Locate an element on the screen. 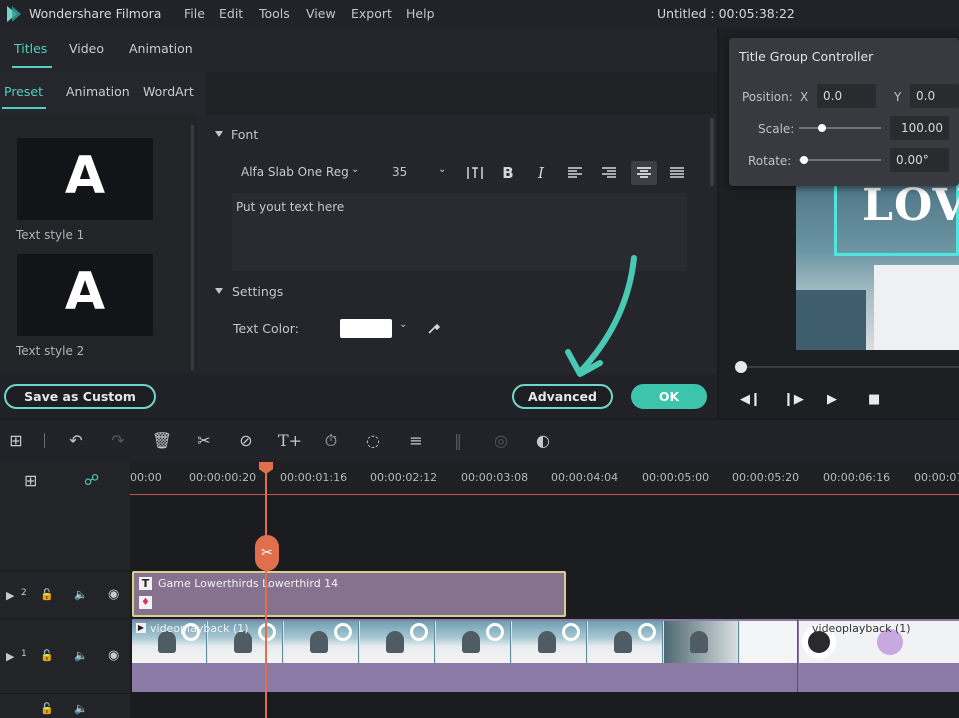 The height and width of the screenshot is (718, 959). preset-card-1: A is located at coordinates (85, 179).